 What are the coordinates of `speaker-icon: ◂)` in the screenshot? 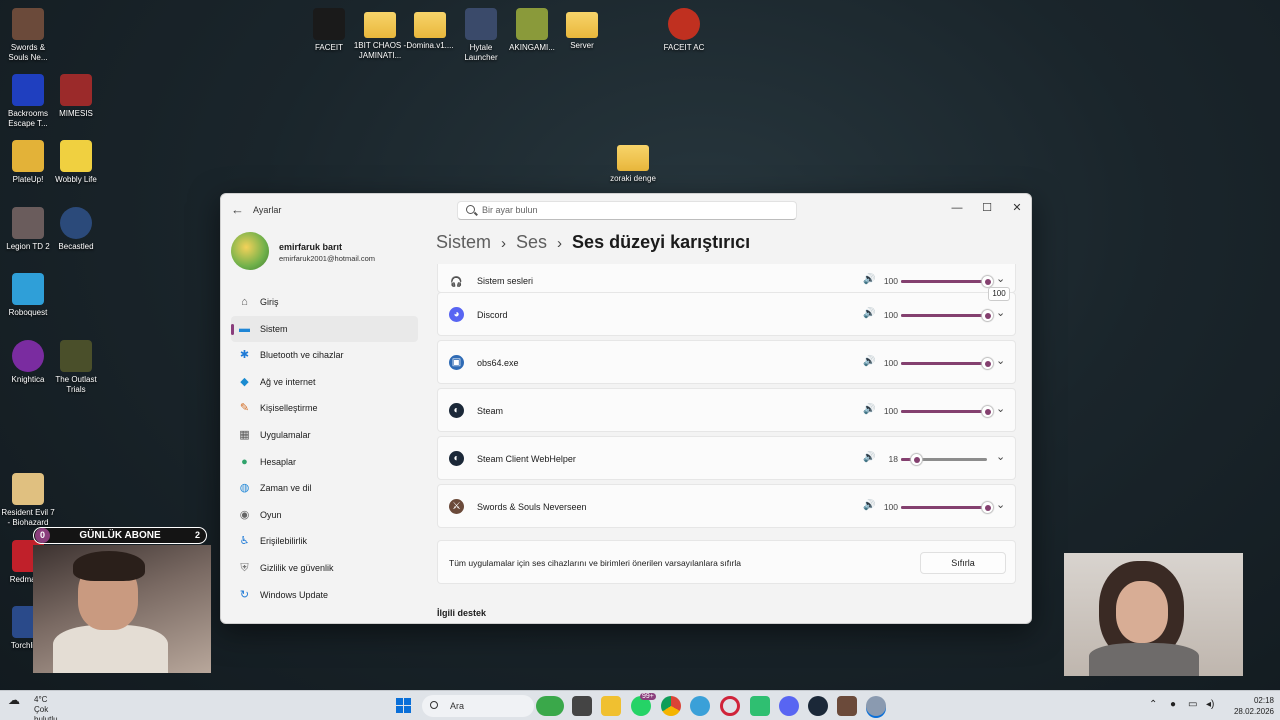 It's located at (1210, 704).